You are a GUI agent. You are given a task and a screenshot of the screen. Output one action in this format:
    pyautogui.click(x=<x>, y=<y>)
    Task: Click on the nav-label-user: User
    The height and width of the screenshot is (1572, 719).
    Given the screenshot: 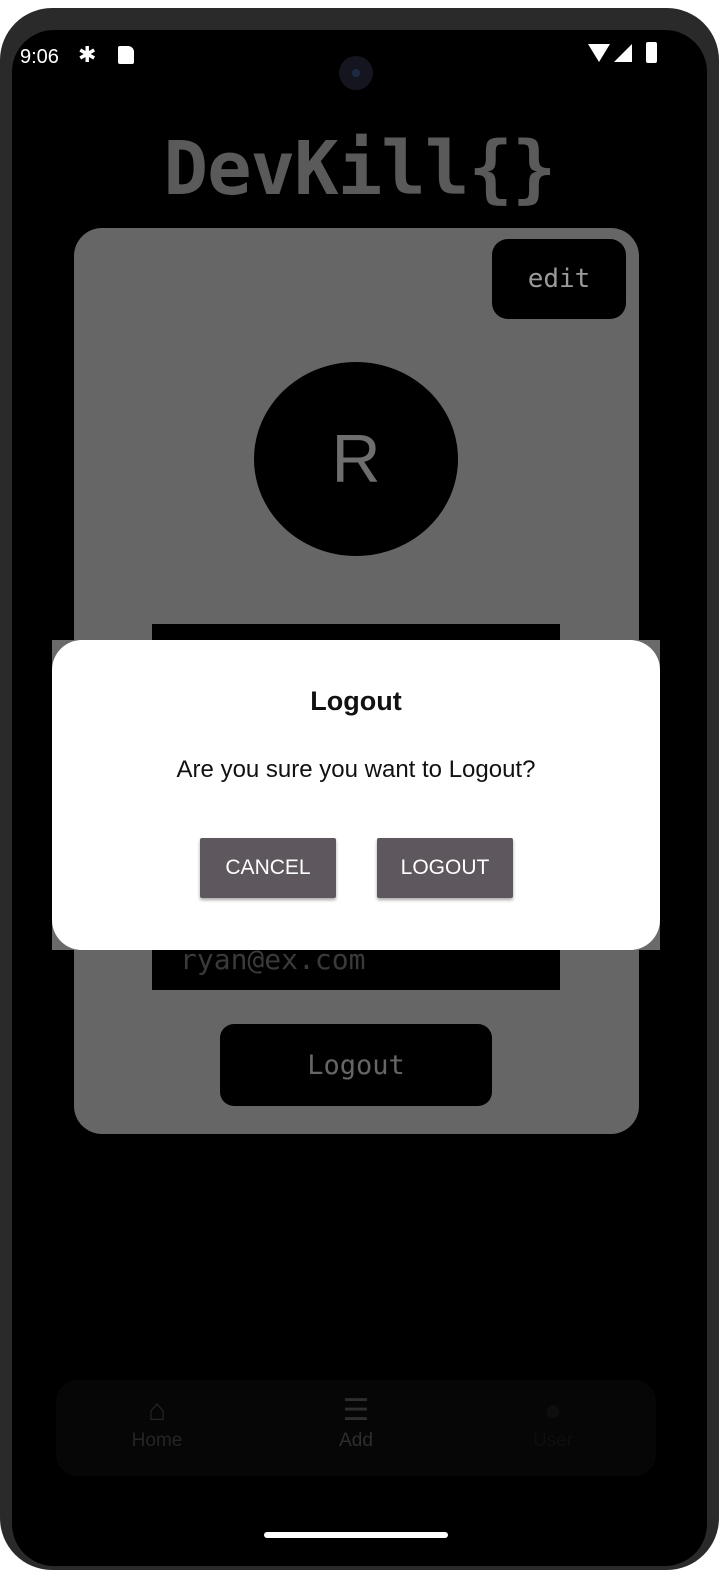 What is the action you would take?
    pyautogui.click(x=553, y=1440)
    